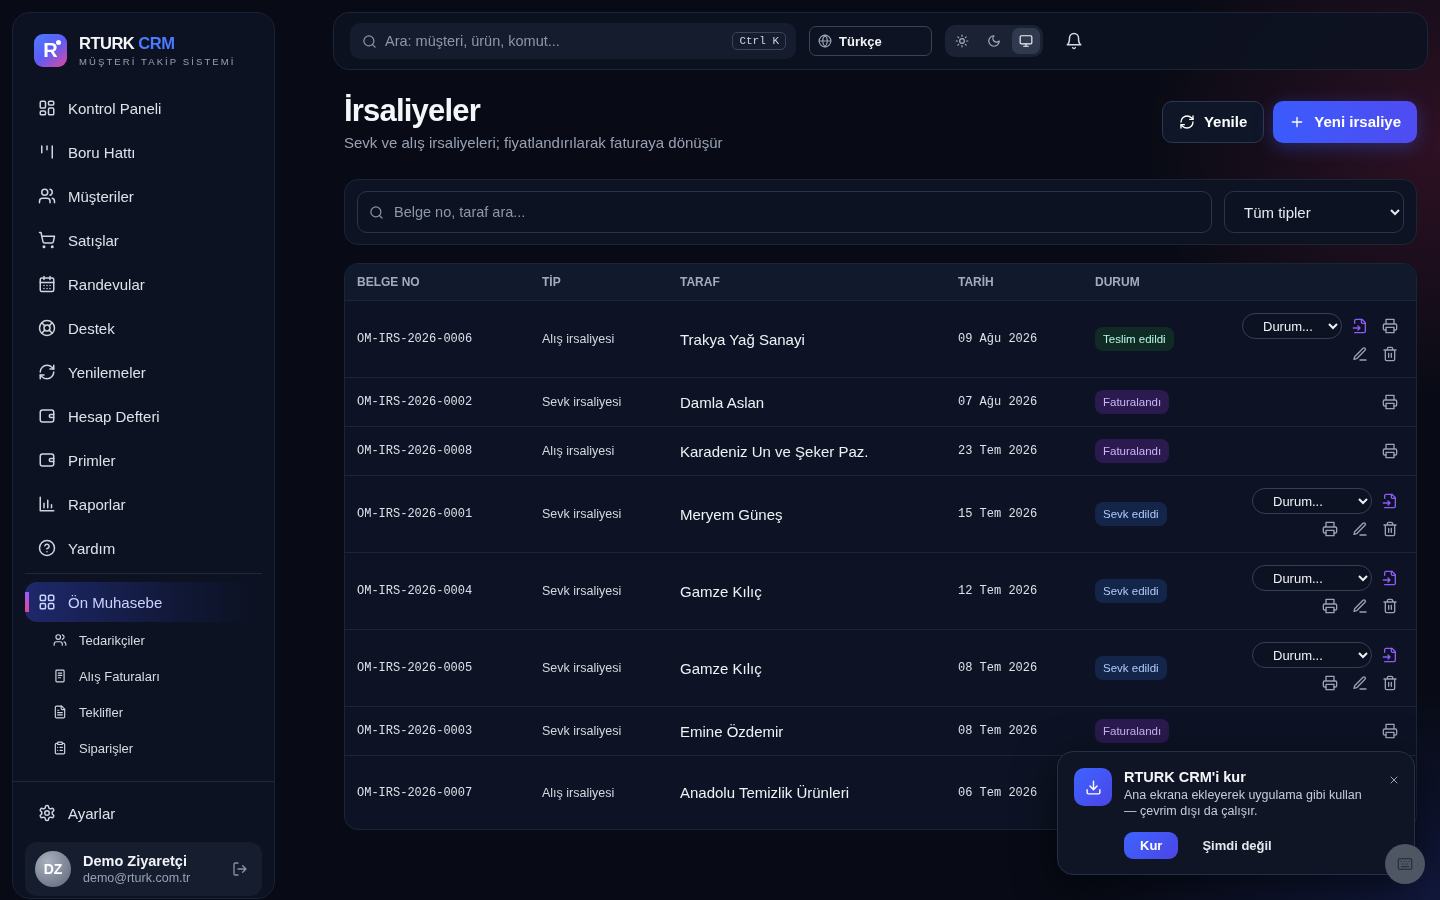  What do you see at coordinates (998, 339) in the screenshot?
I see `table-cell-text: 09 Ağu 2026` at bounding box center [998, 339].